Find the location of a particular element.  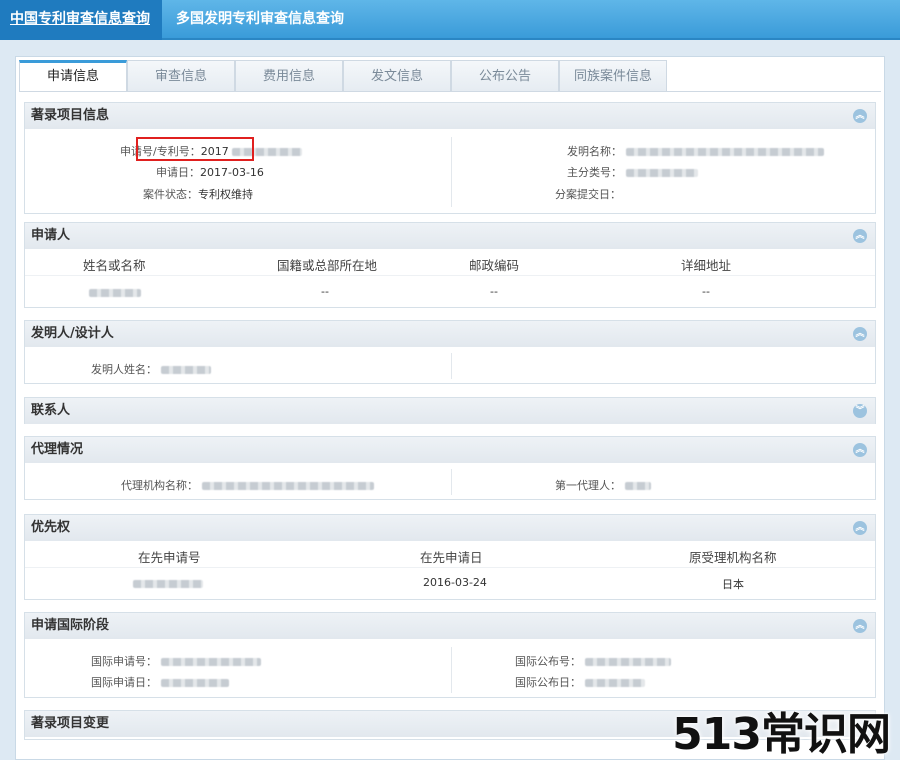

section-title: 优先权 ︽ is located at coordinates (450, 528).